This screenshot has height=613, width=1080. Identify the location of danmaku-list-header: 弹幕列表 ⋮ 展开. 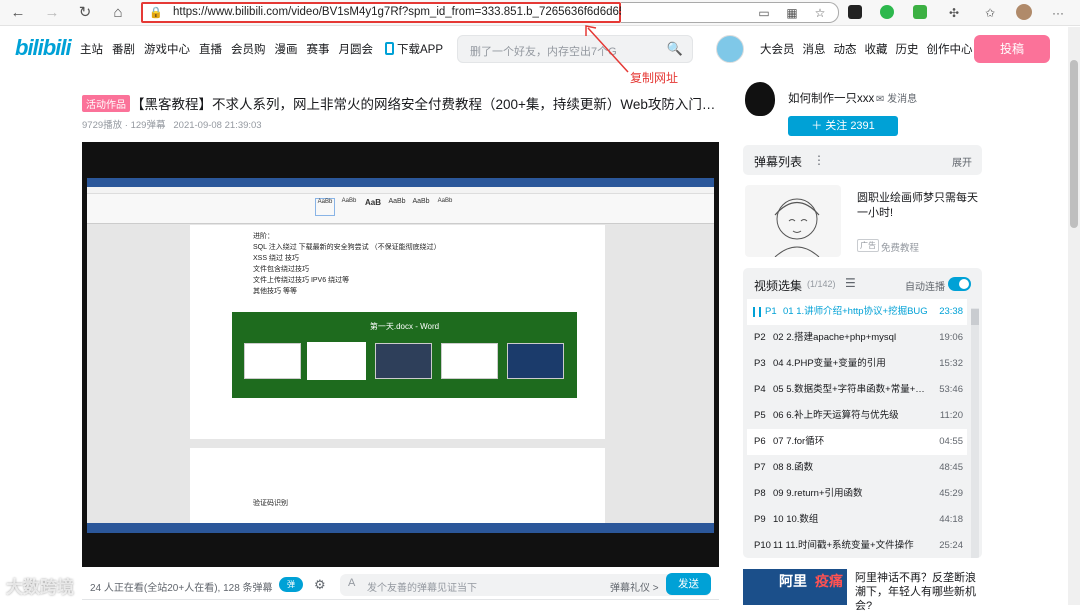
(862, 160).